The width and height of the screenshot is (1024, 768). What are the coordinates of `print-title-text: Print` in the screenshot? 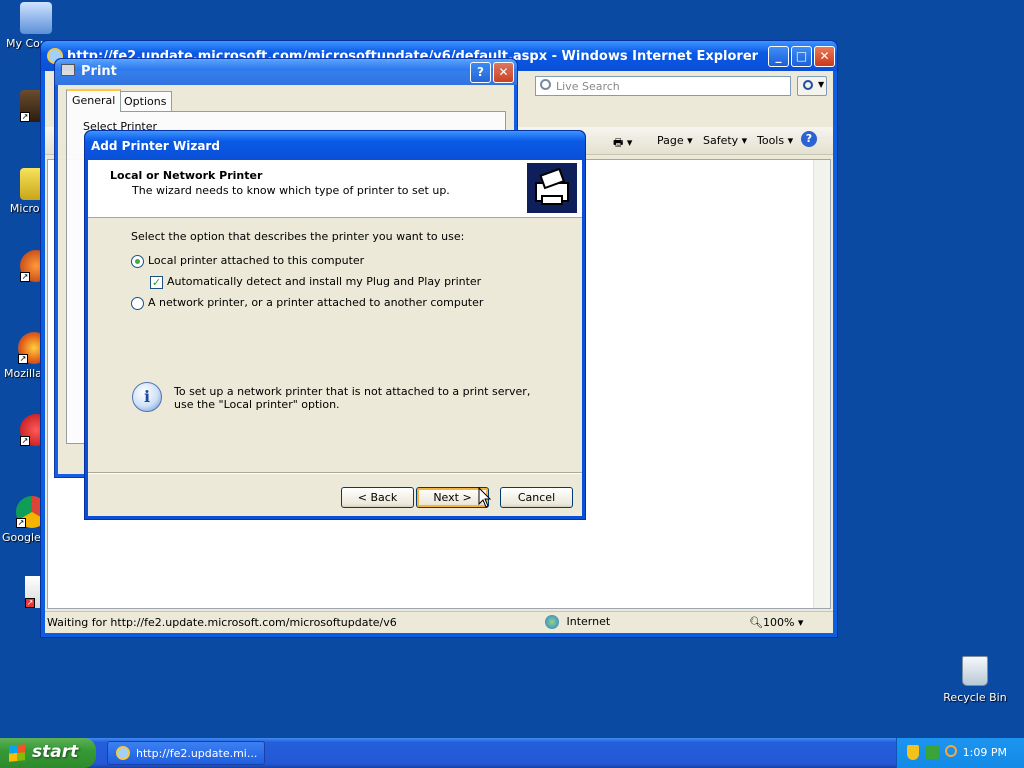 It's located at (99, 71).